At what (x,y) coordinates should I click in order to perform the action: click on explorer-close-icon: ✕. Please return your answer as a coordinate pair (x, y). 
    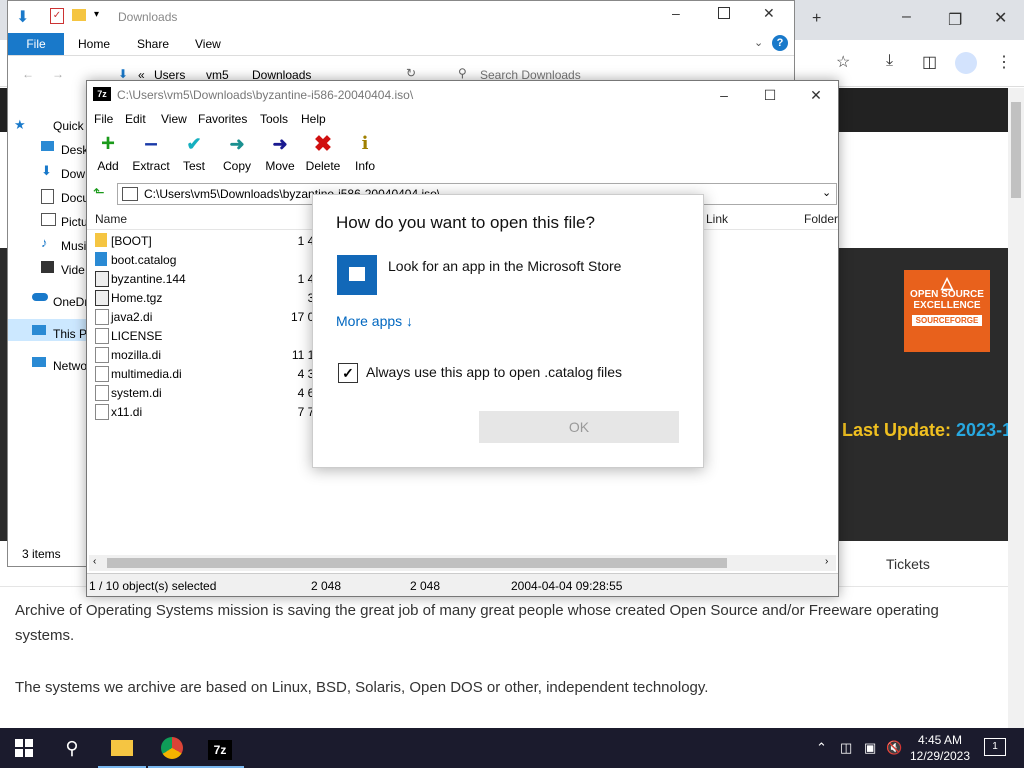
    Looking at the image, I should click on (769, 13).